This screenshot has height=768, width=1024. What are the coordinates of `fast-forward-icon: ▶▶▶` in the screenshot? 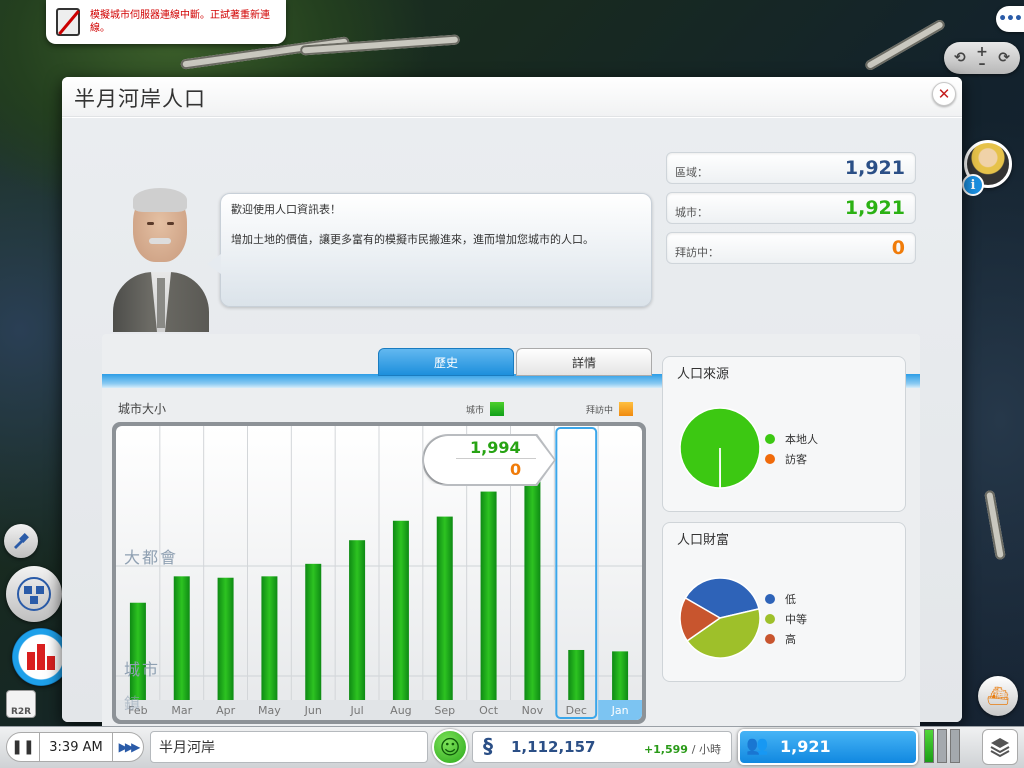 It's located at (128, 747).